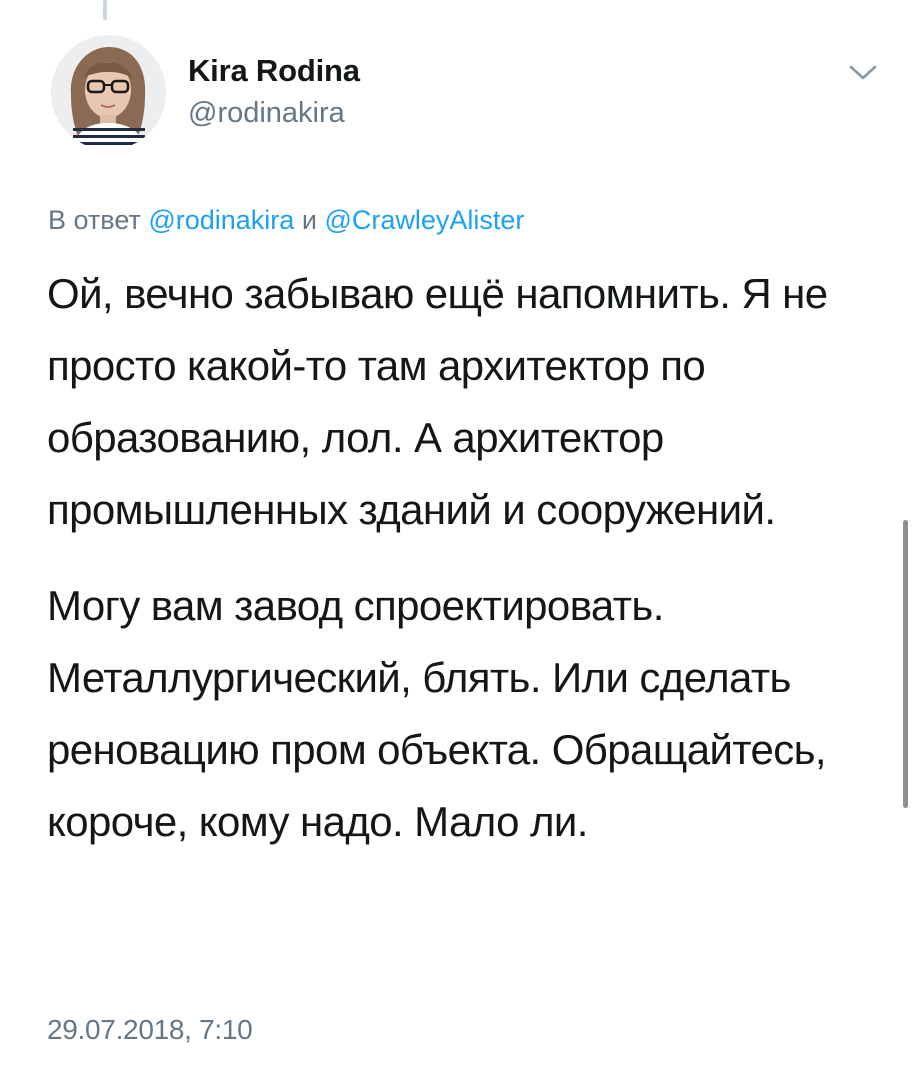 The height and width of the screenshot is (1080, 917). What do you see at coordinates (274, 113) in the screenshot?
I see `author-handle: @rodinakira` at bounding box center [274, 113].